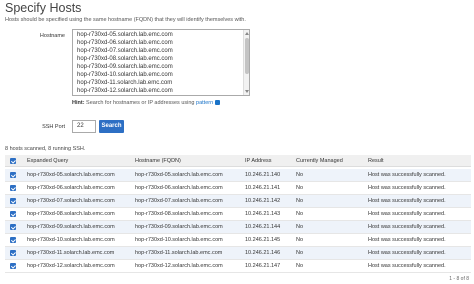 This screenshot has width=474, height=284. What do you see at coordinates (125, 91) in the screenshot?
I see `hostname-line: hop-r730xd-12.solarch.lab.emc.com` at bounding box center [125, 91].